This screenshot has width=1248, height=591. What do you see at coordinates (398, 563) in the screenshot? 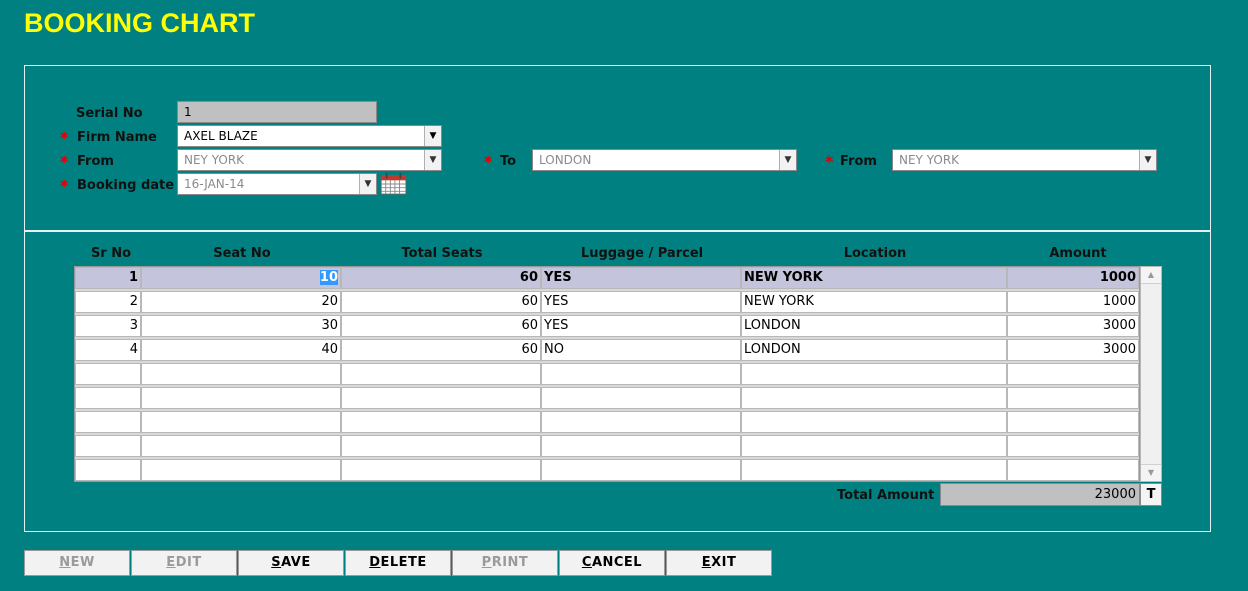
I see `delete-button: DELETE` at bounding box center [398, 563].